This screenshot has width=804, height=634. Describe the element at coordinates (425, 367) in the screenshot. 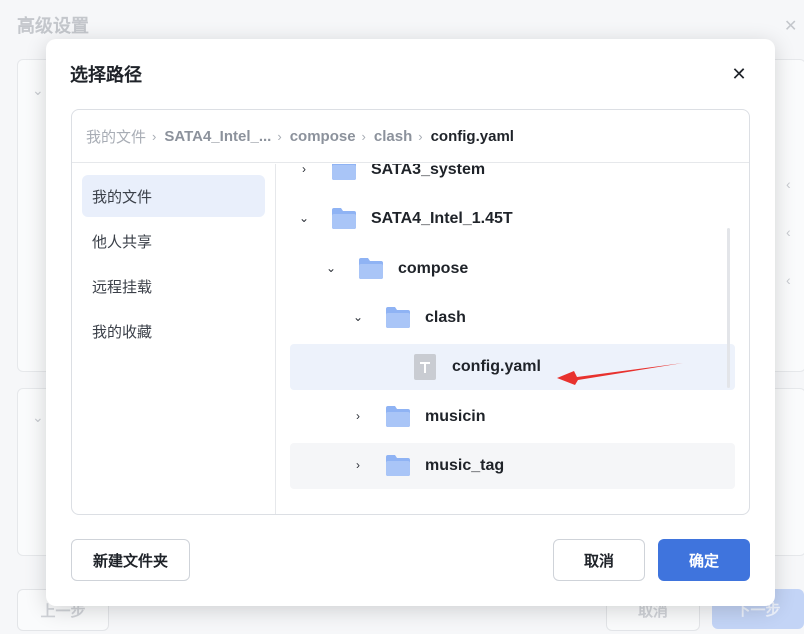

I see `file-icon` at that location.